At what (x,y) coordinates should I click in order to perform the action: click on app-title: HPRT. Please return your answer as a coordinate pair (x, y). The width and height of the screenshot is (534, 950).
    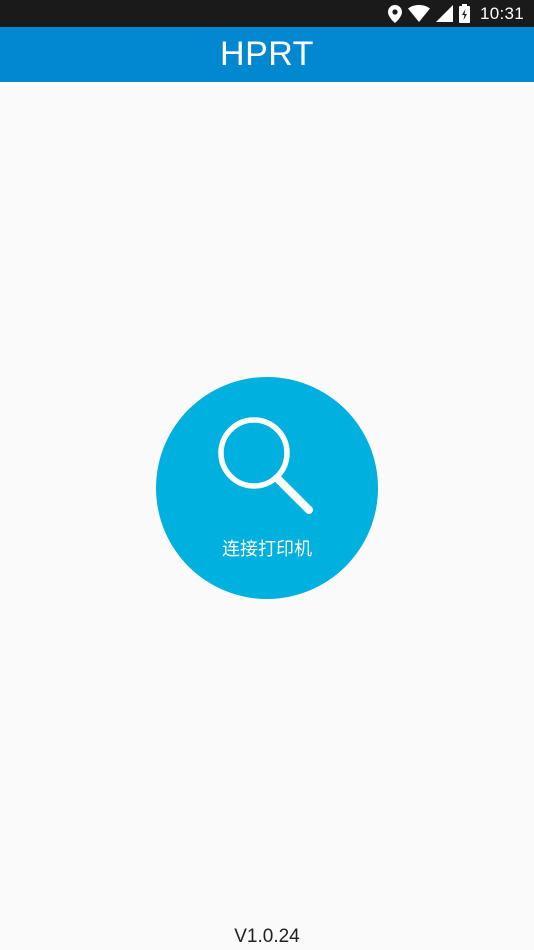
    Looking at the image, I should click on (267, 54).